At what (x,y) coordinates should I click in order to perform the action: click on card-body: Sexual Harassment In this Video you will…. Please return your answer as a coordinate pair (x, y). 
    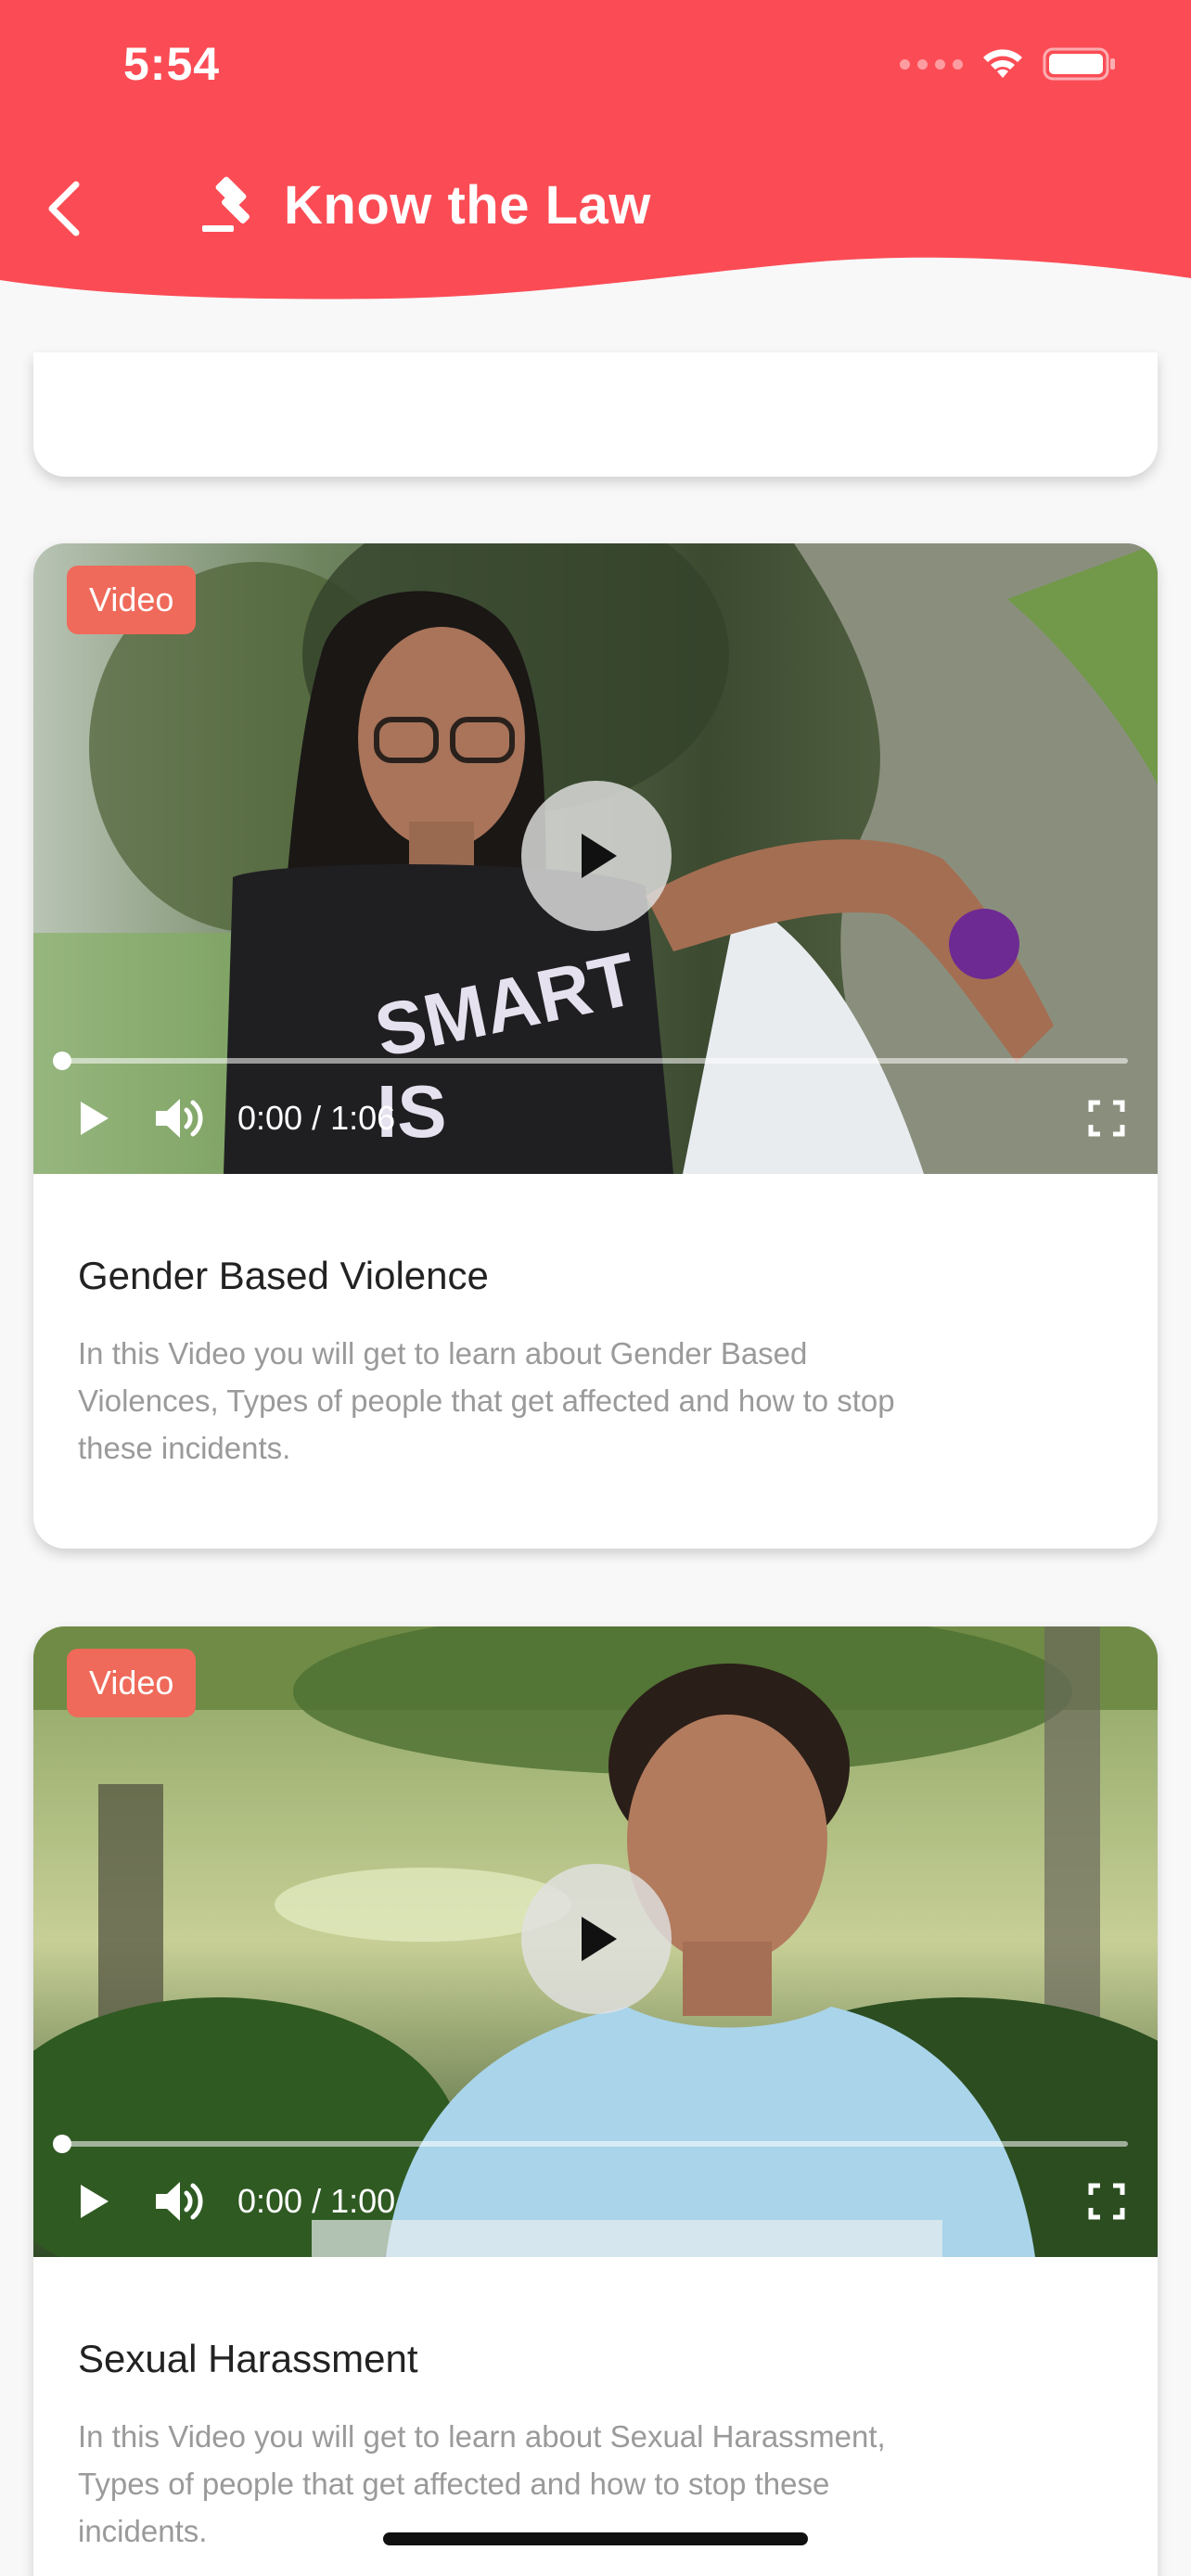
    Looking at the image, I should click on (595, 2406).